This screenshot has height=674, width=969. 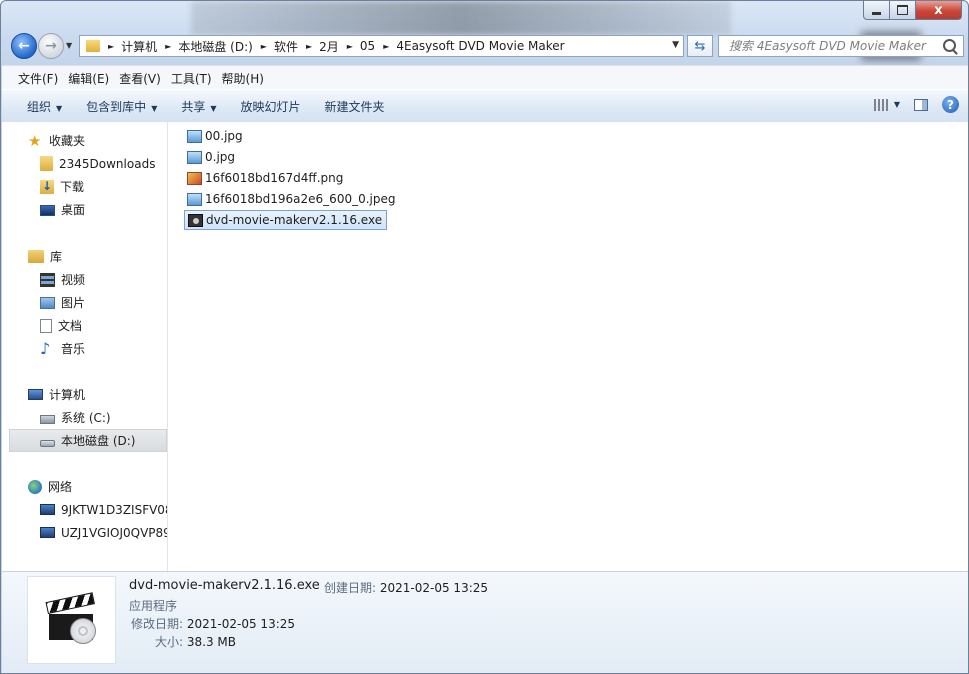 I want to click on details-modified: 修改日期: 2021-02-05 13:25, so click(x=213, y=623).